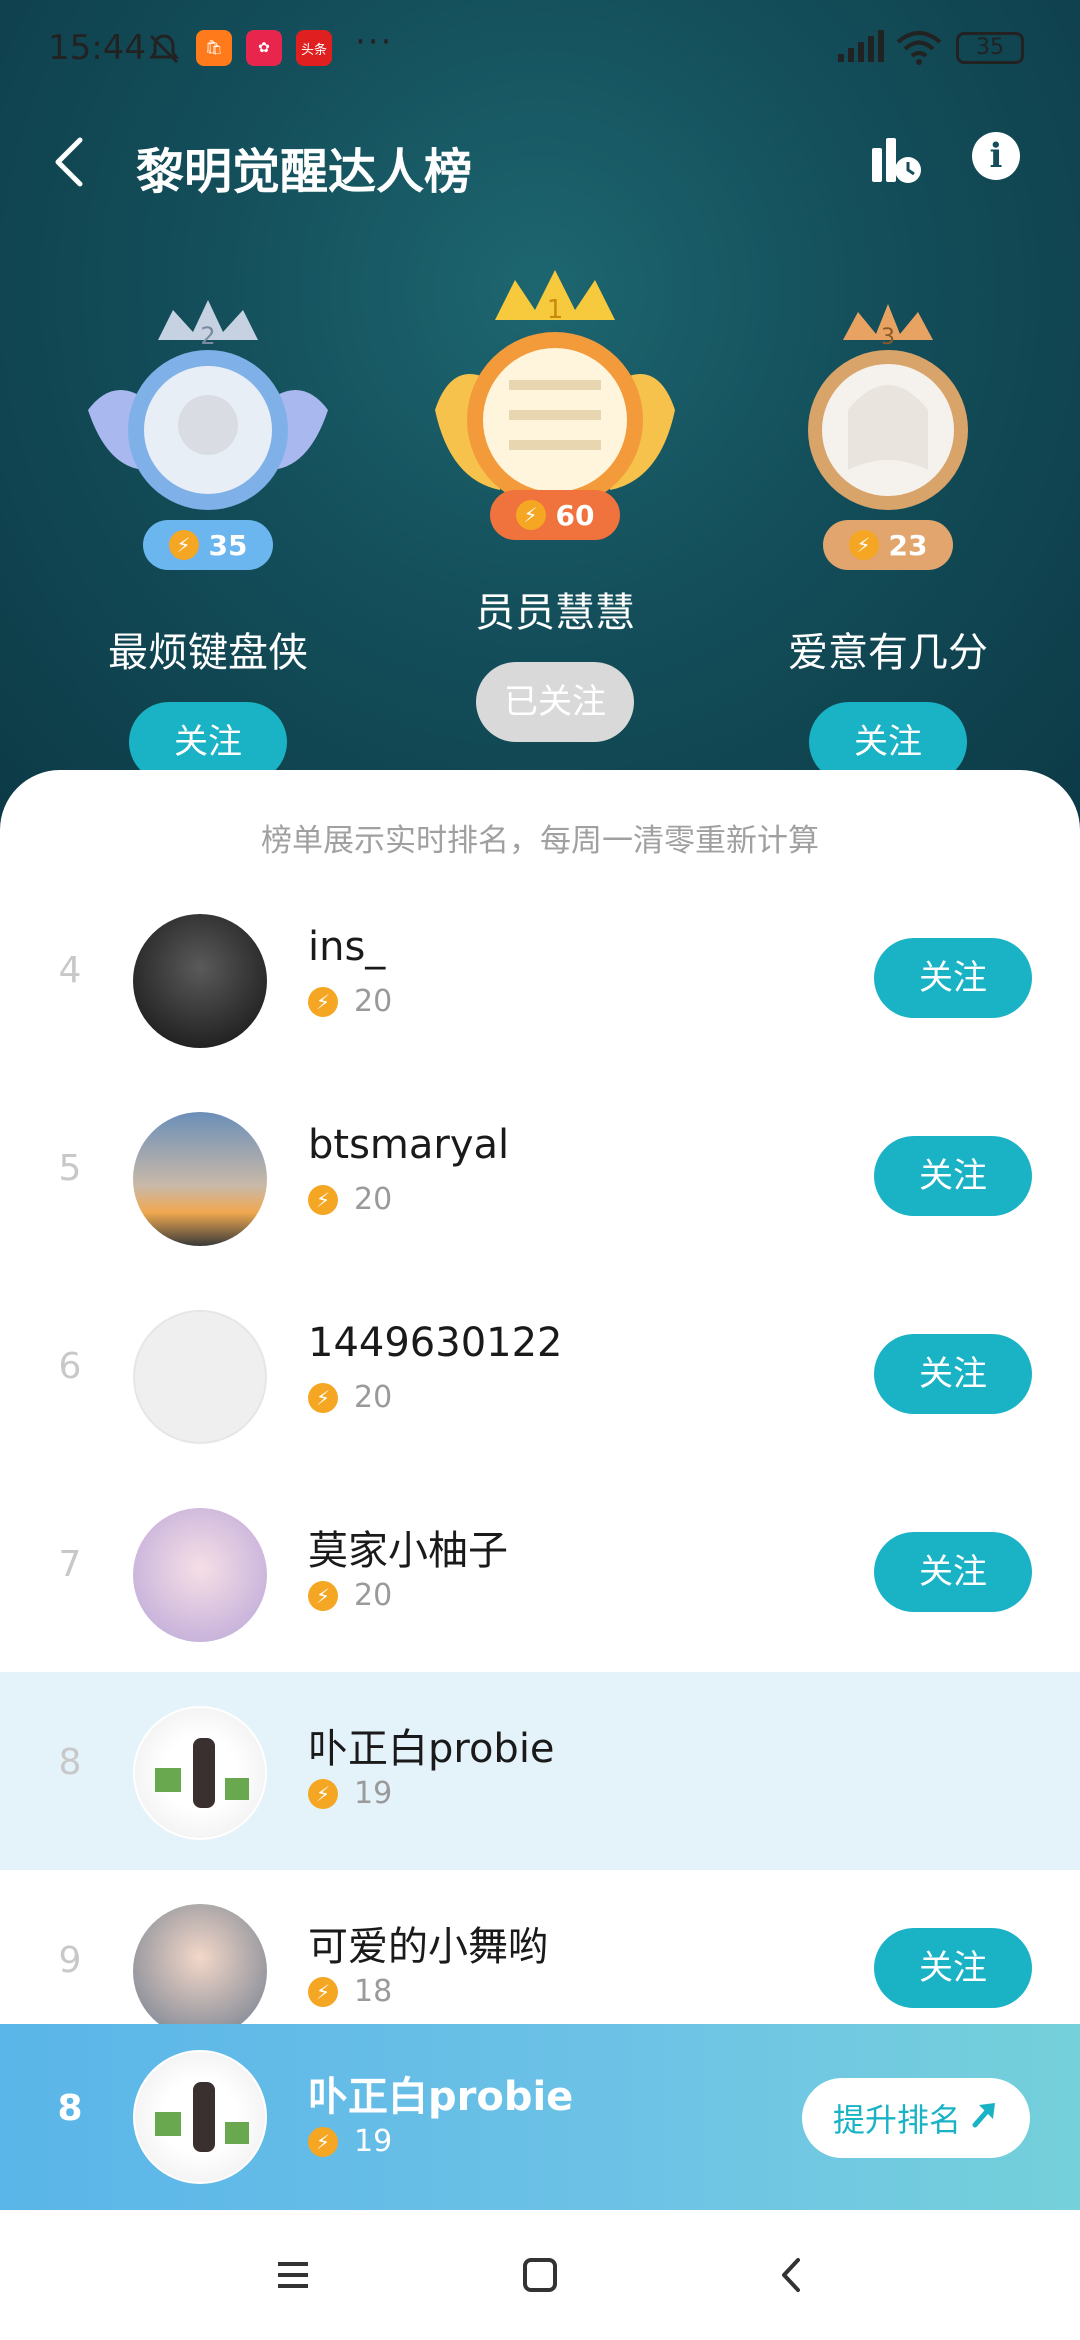  I want to click on rank-number: 7, so click(70, 1564).